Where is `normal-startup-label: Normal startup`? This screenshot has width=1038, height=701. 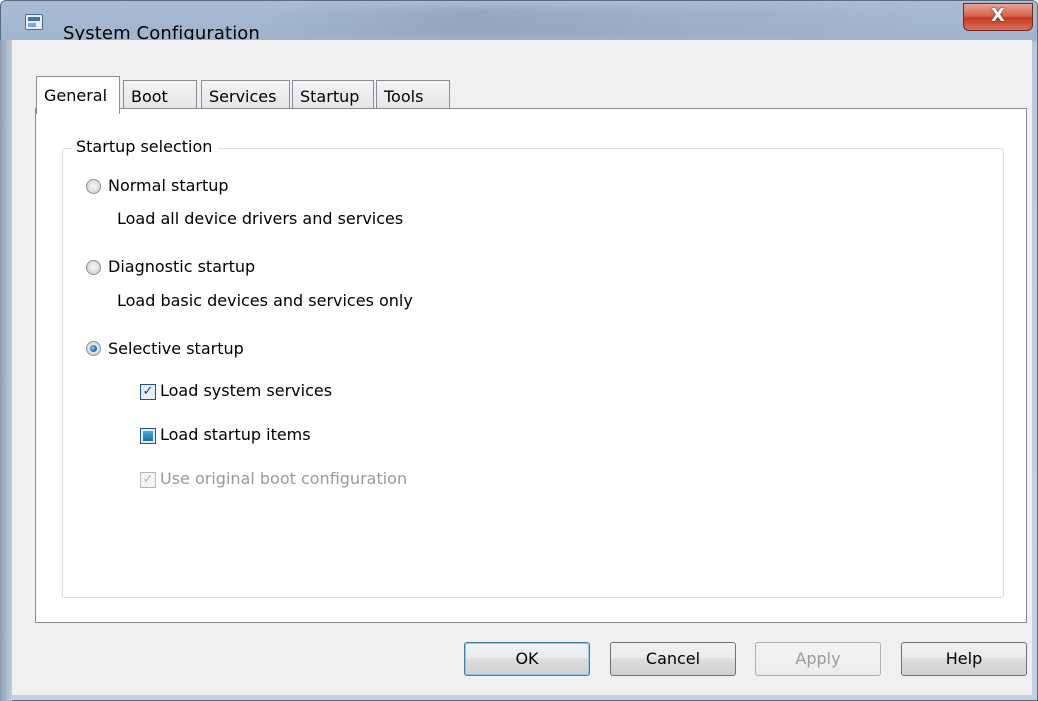 normal-startup-label: Normal startup is located at coordinates (168, 185).